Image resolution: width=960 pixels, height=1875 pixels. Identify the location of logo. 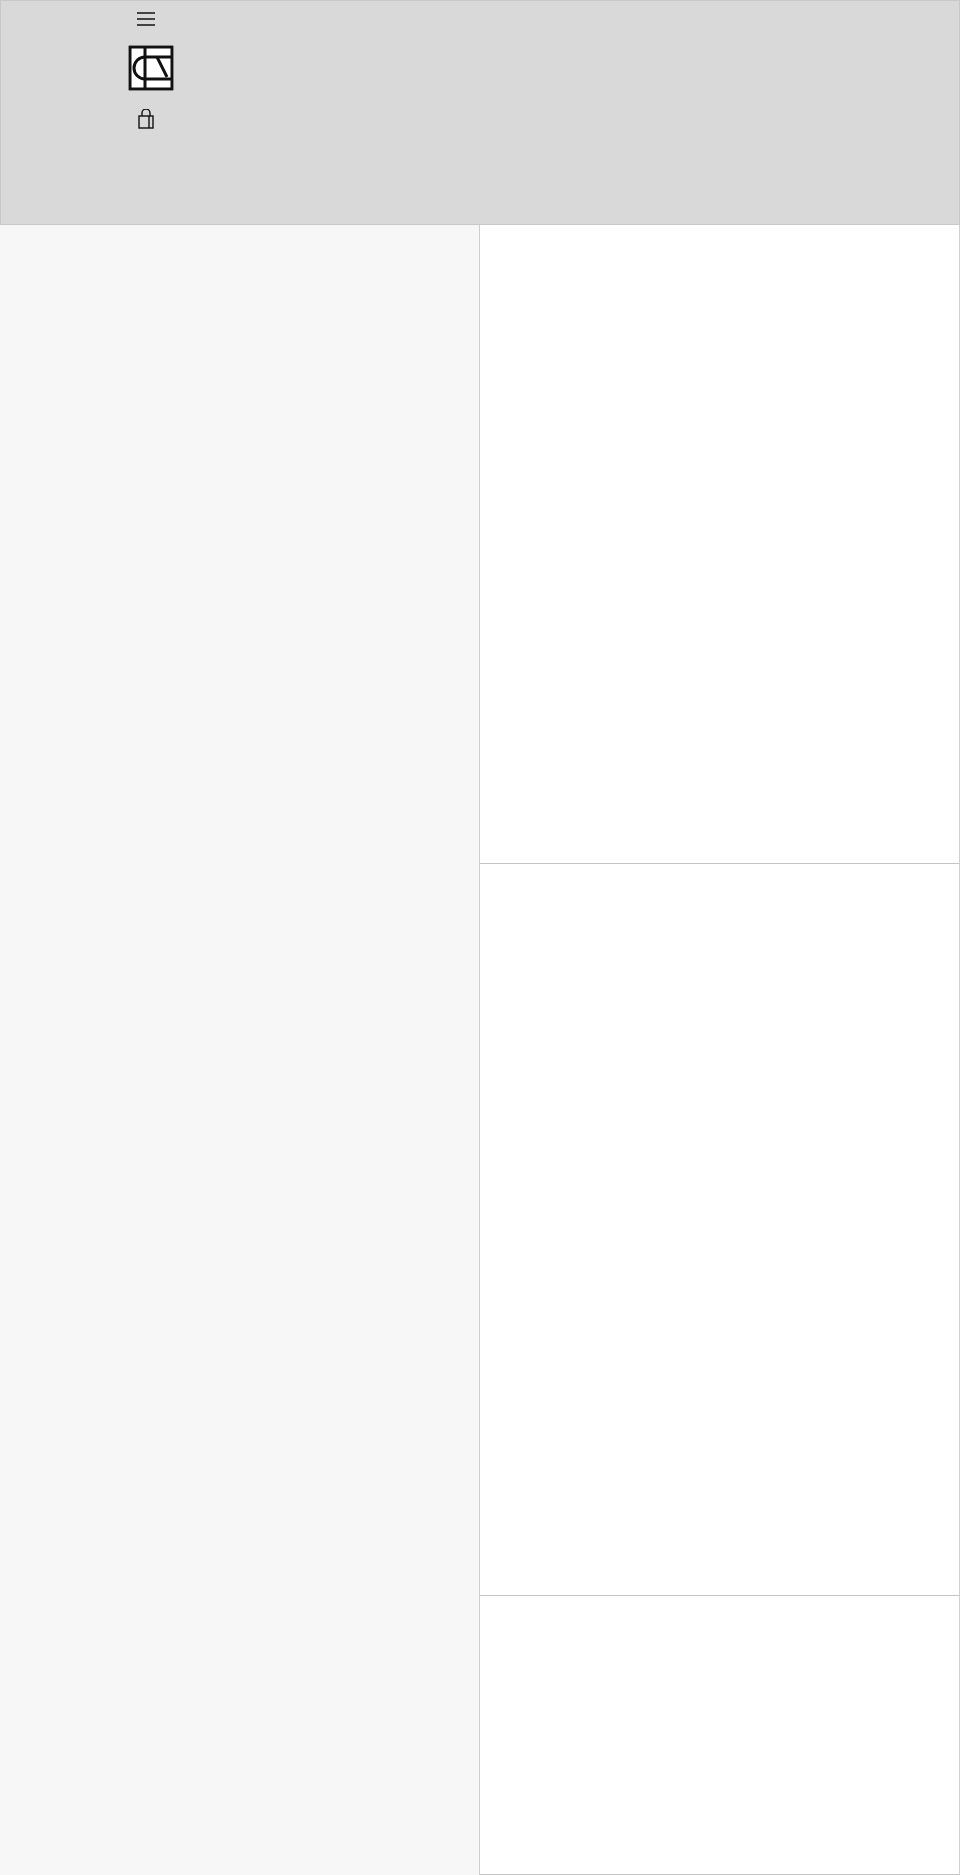
(151, 68).